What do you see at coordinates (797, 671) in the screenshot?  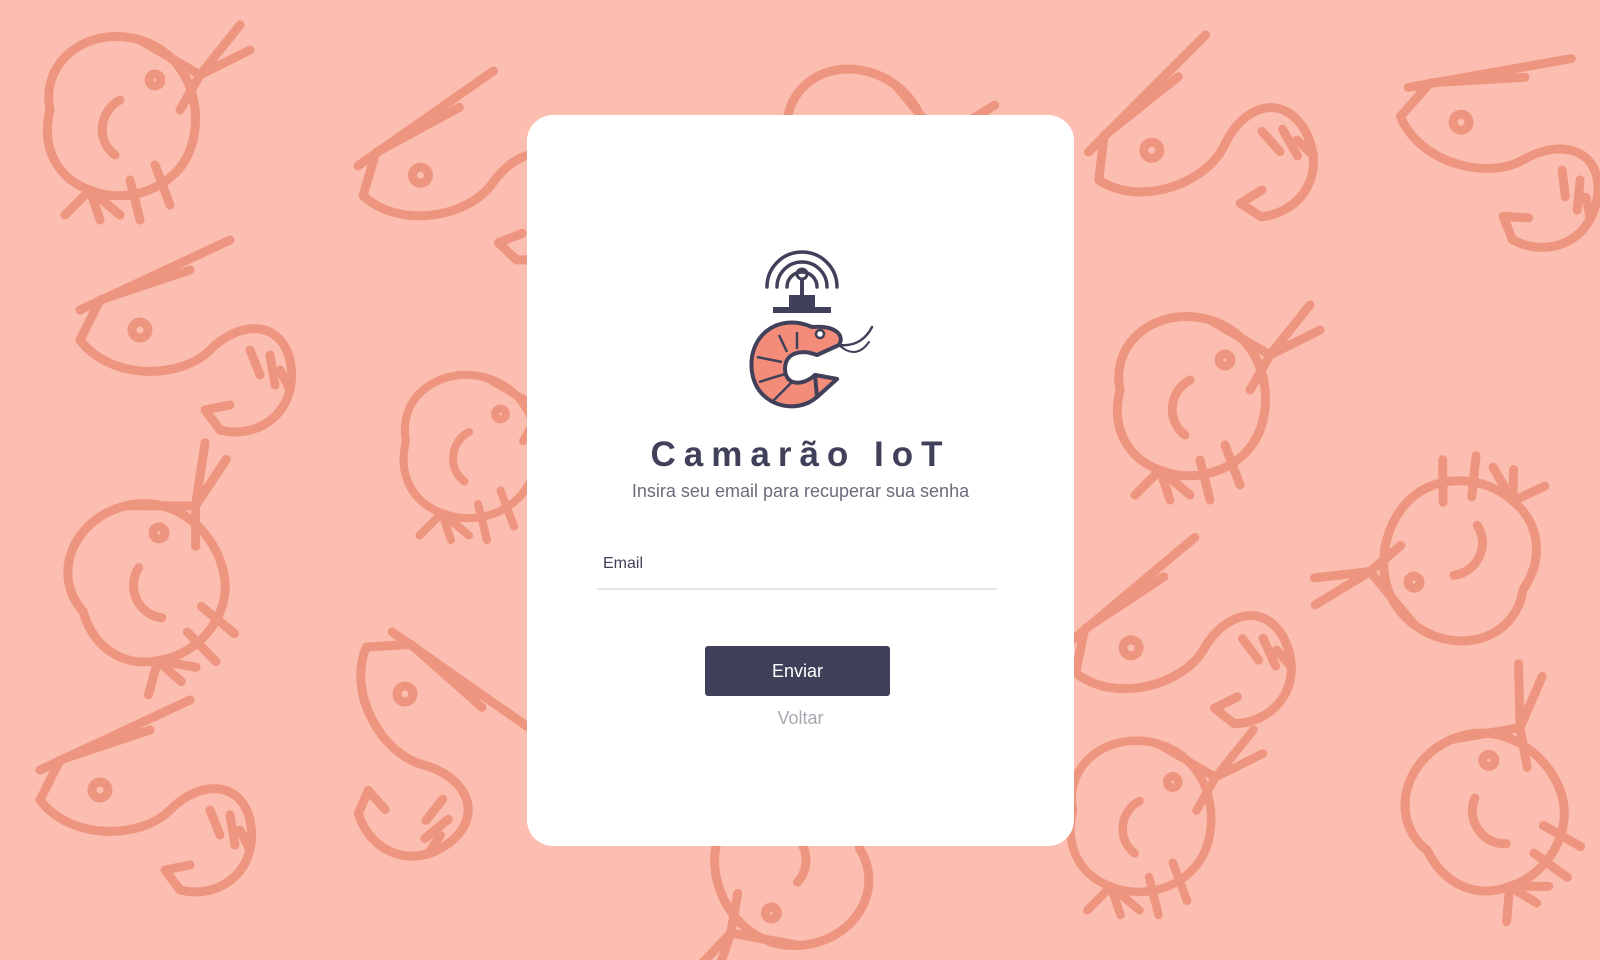 I see `submit-button: Enviar` at bounding box center [797, 671].